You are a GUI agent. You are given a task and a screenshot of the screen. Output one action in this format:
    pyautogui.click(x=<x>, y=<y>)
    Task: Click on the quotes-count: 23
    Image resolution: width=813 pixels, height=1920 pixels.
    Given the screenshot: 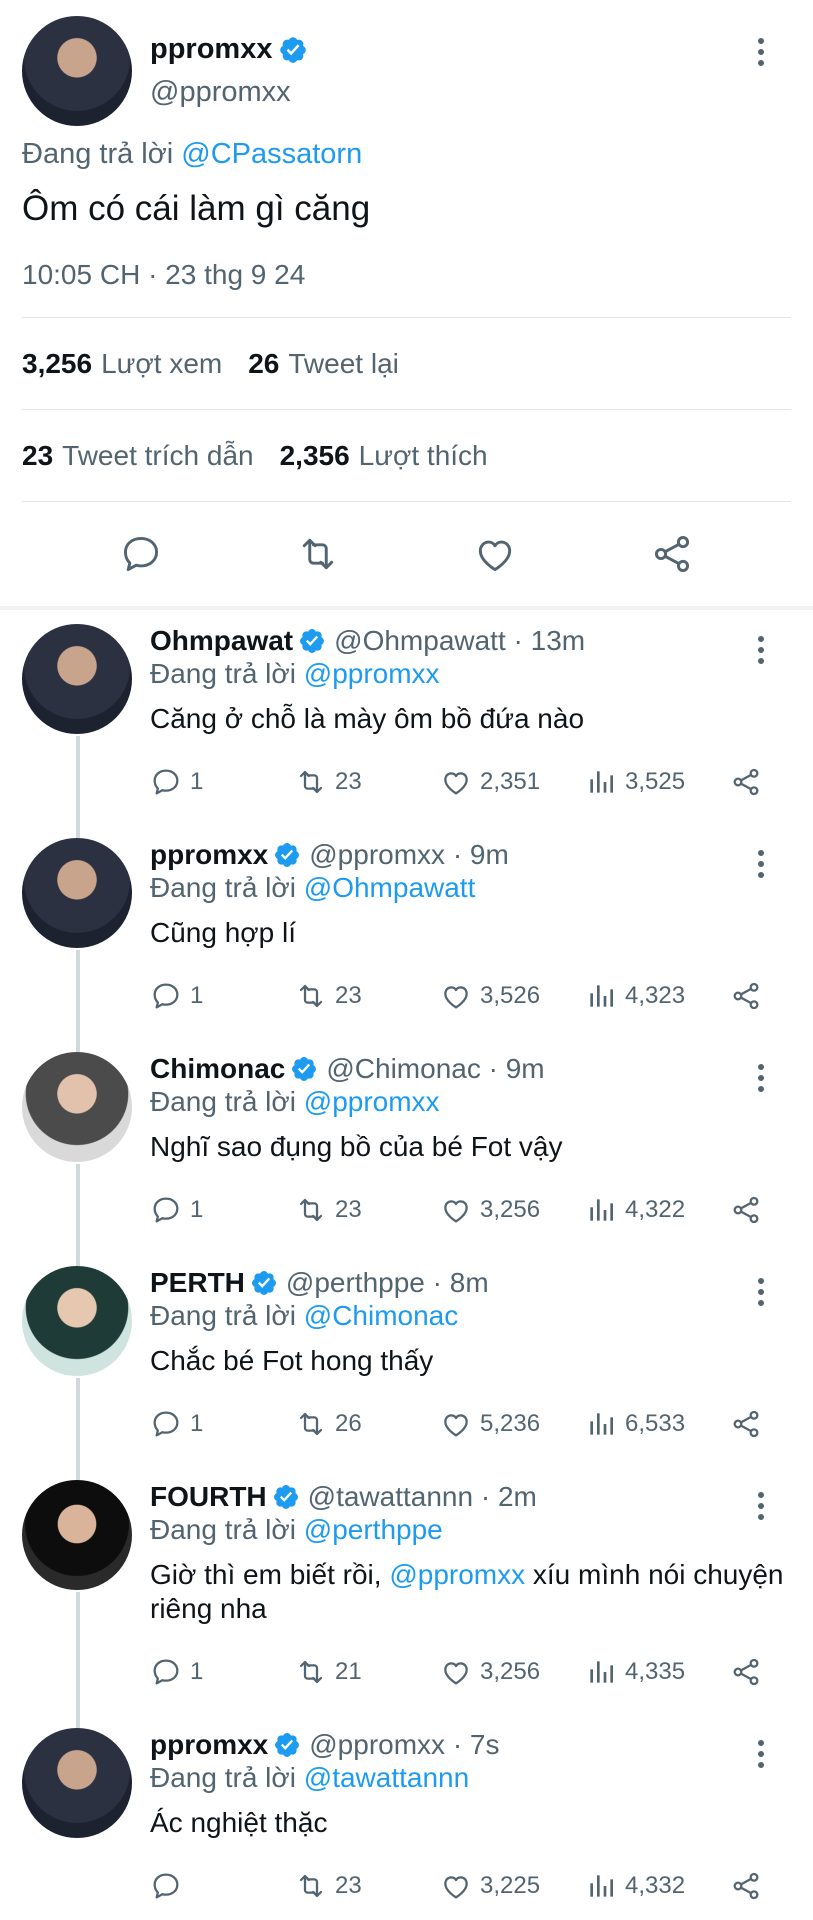 What is the action you would take?
    pyautogui.click(x=37, y=456)
    